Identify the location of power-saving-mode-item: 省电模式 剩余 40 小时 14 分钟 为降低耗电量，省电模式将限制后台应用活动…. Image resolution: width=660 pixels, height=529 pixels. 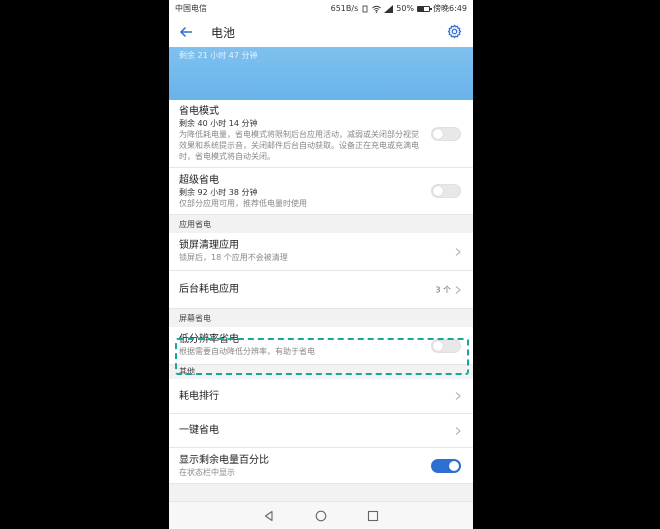
(321, 134).